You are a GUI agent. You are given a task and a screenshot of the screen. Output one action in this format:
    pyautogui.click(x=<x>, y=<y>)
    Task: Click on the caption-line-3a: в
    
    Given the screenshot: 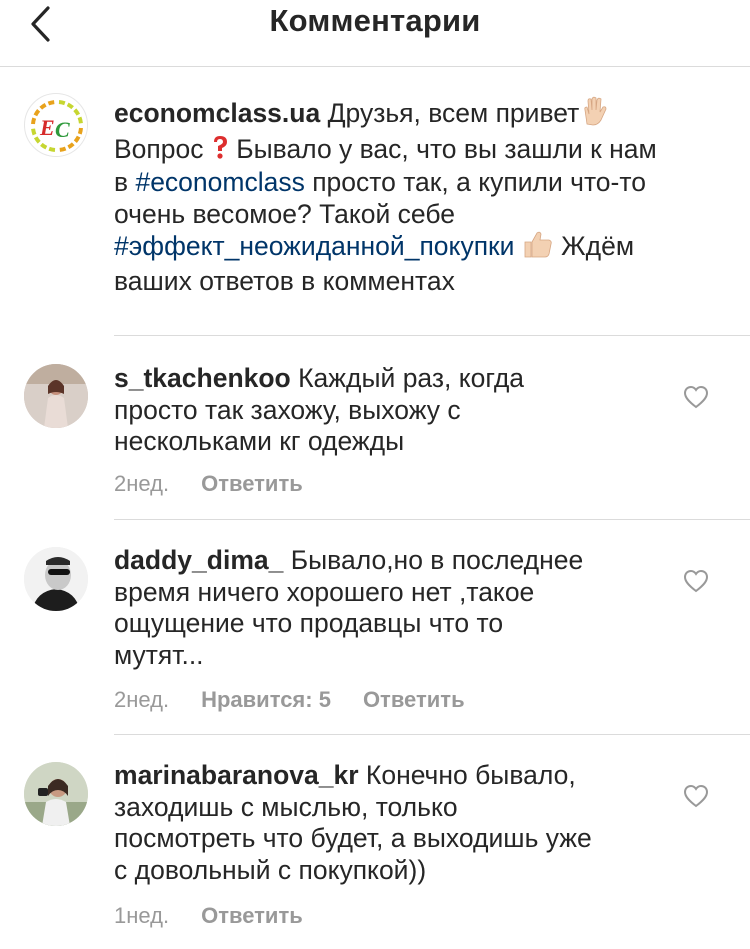 What is the action you would take?
    pyautogui.click(x=125, y=182)
    